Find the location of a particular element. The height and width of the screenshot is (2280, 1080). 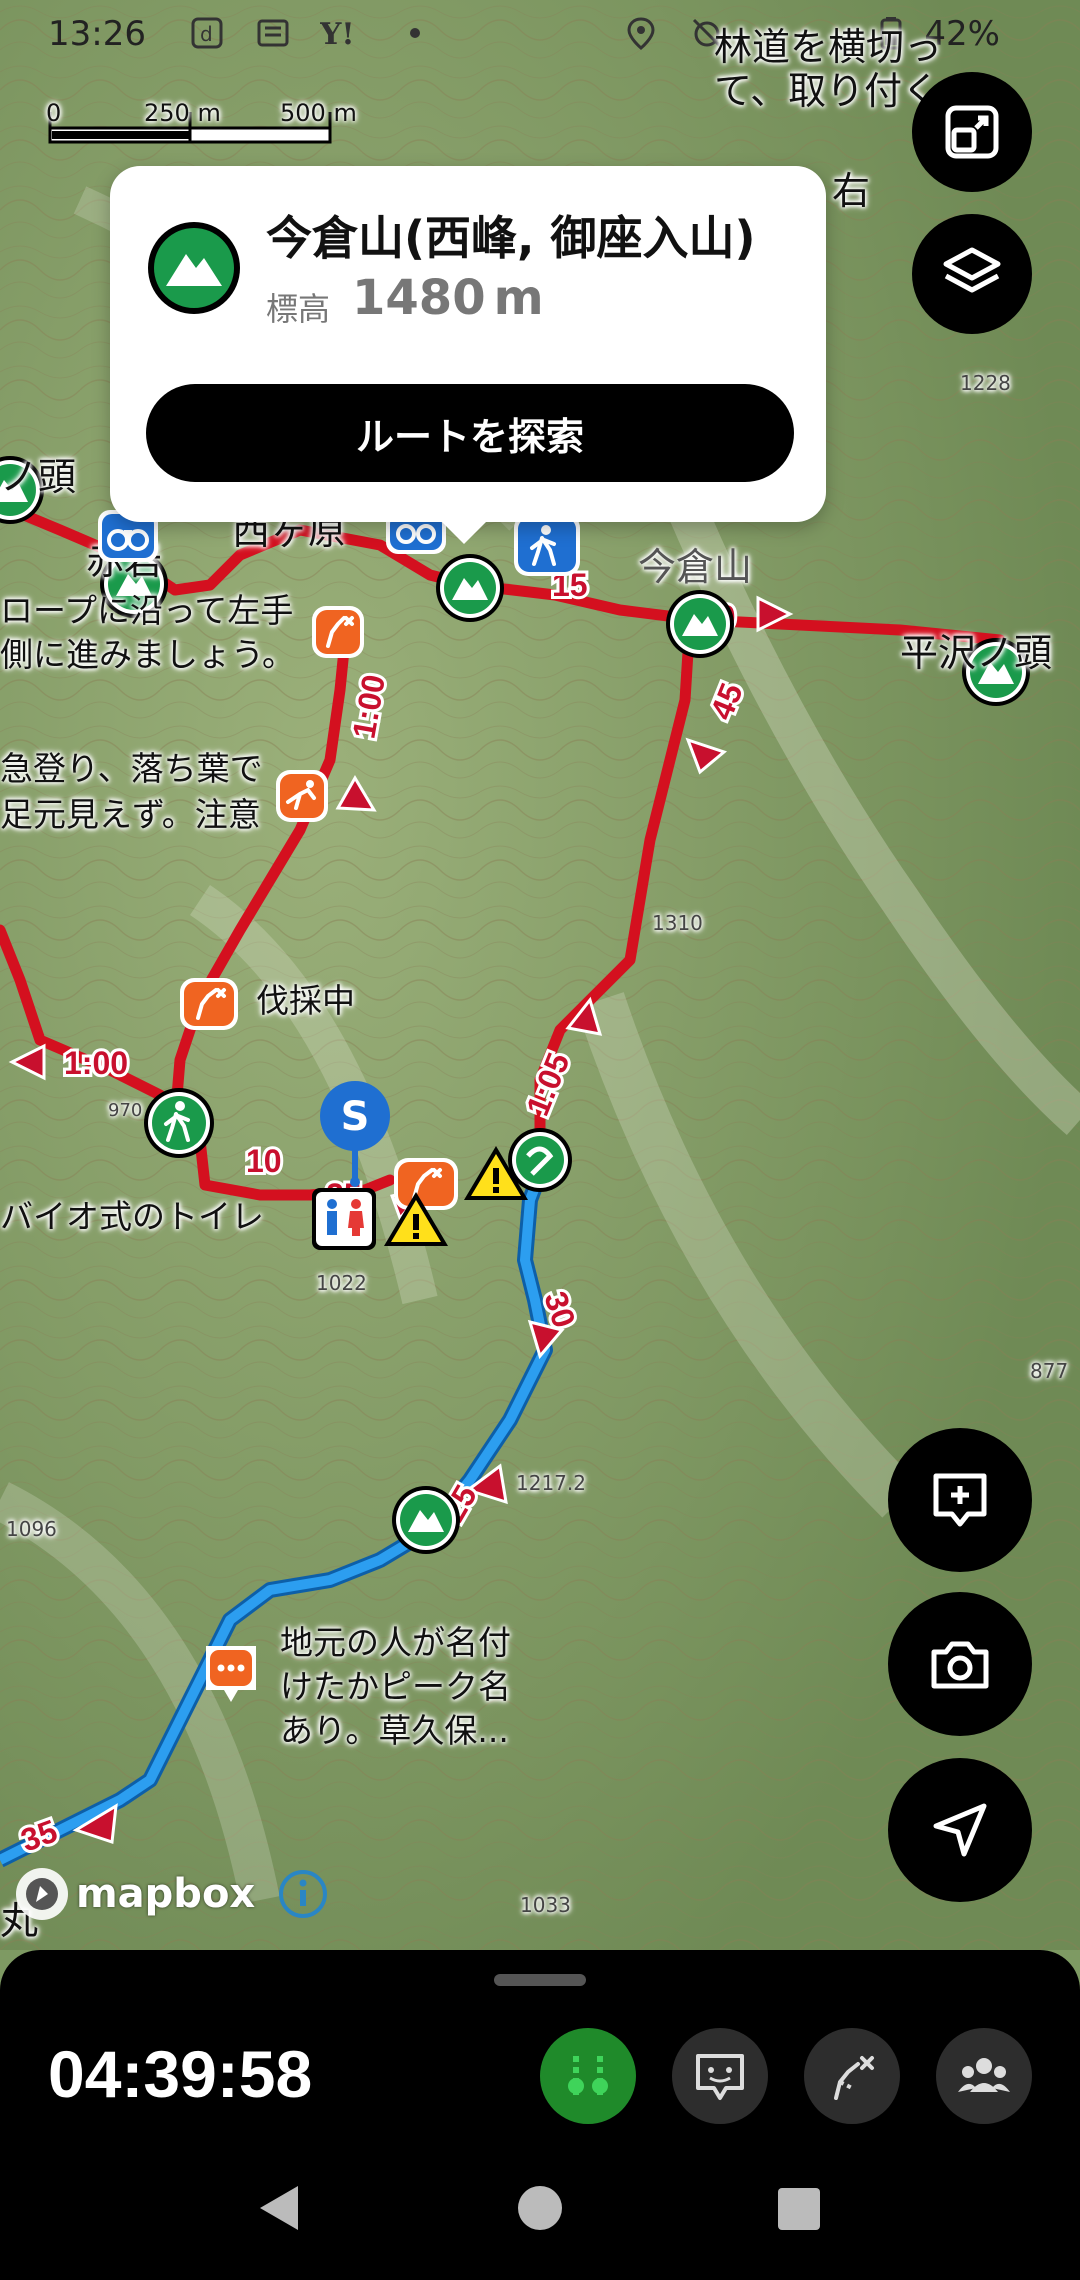

label-peak-left: ノ頭 is located at coordinates (38, 477).